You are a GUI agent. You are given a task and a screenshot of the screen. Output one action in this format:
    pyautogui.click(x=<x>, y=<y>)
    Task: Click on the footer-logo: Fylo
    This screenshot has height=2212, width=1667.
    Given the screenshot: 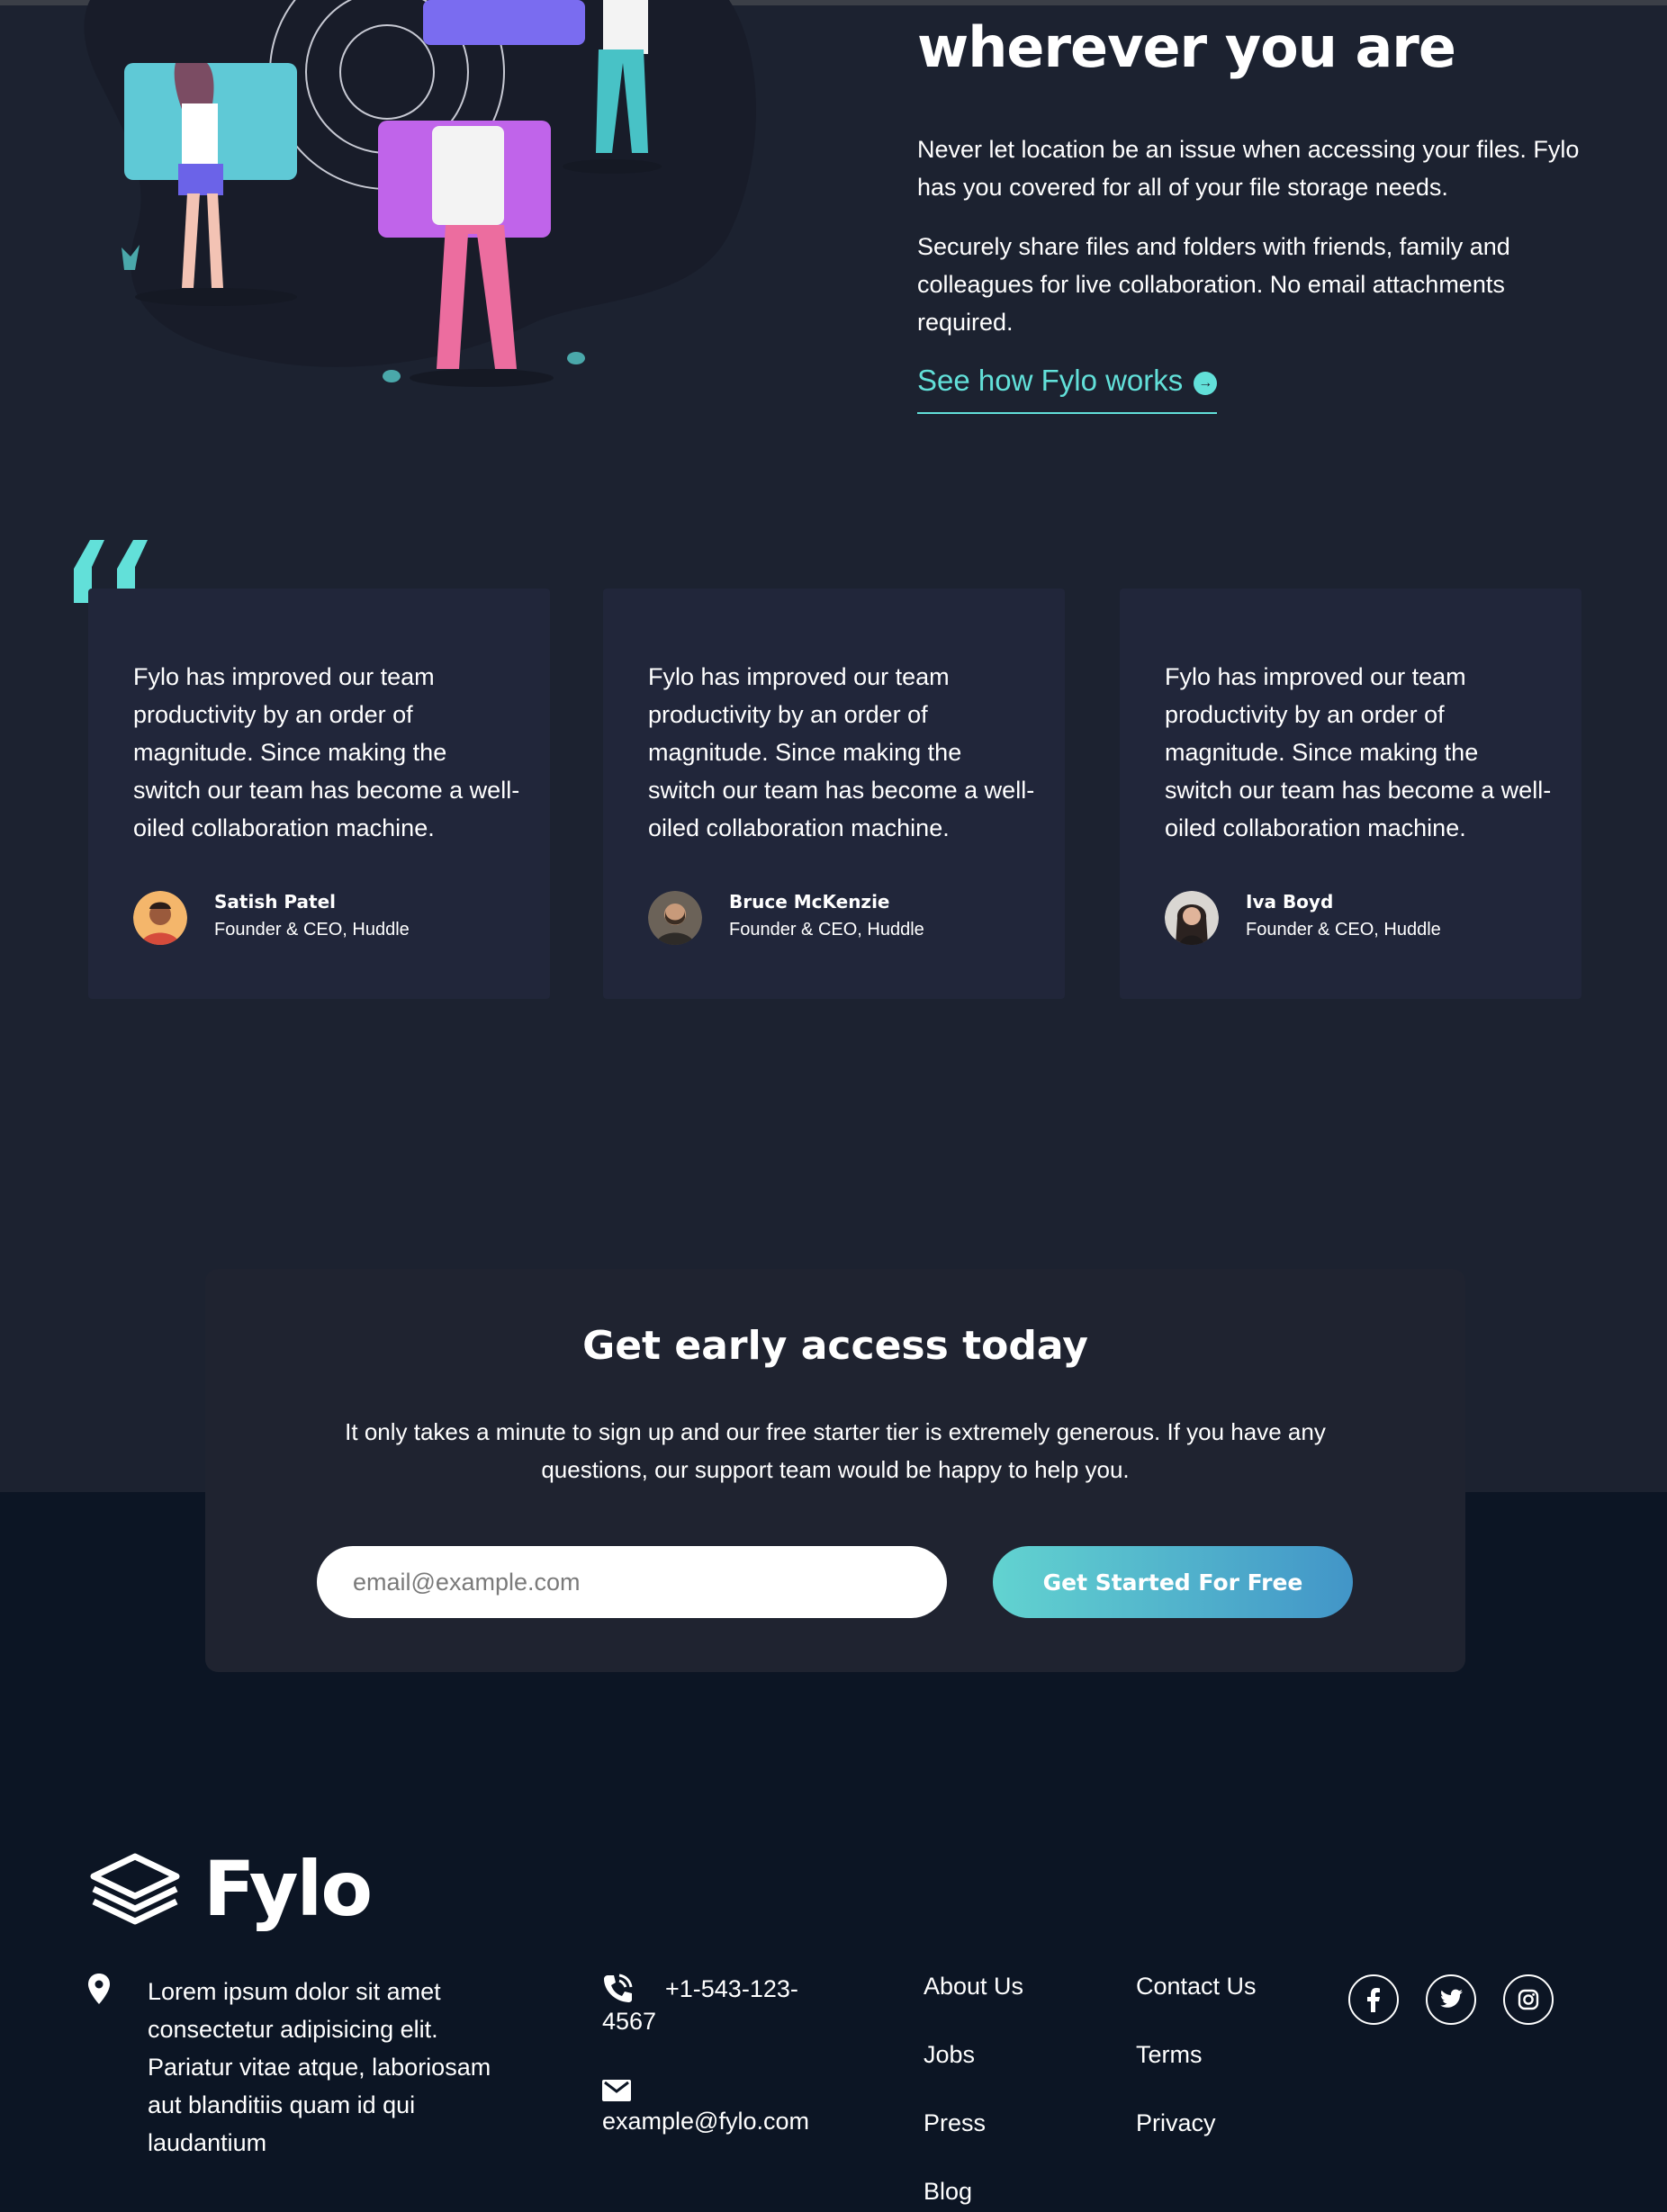 What is the action you would take?
    pyautogui.click(x=230, y=1889)
    